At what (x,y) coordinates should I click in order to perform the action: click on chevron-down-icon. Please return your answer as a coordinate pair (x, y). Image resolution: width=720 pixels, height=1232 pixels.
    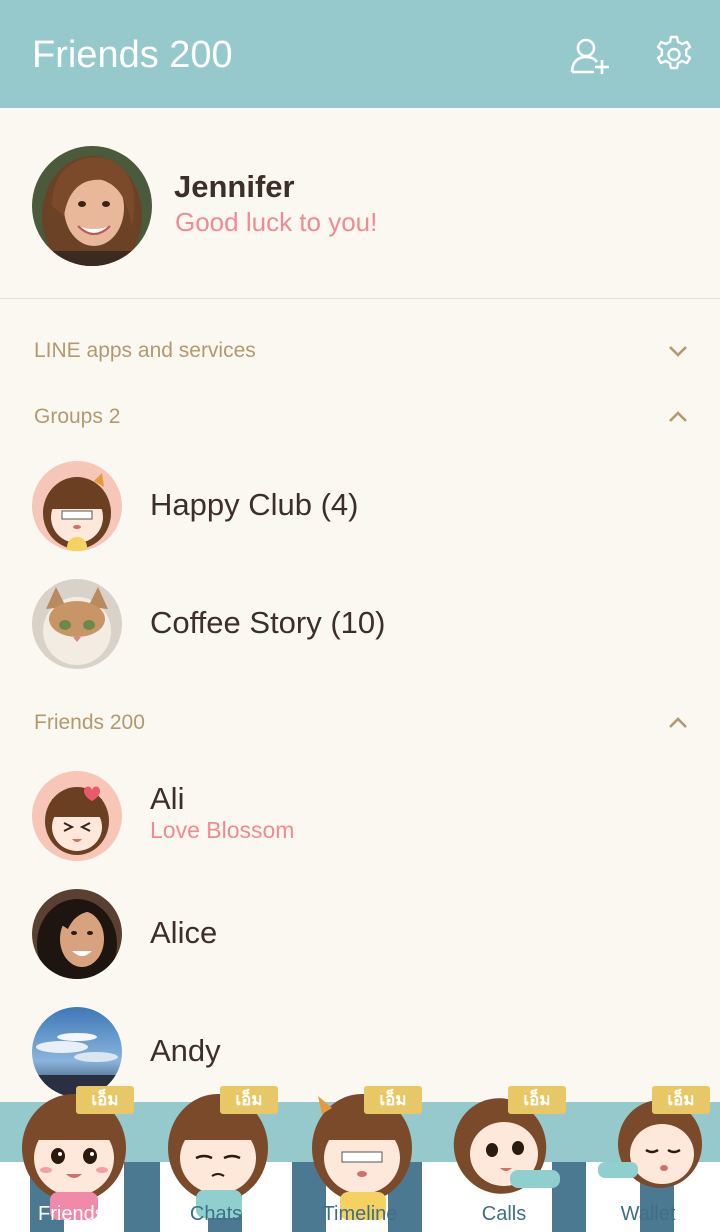
    Looking at the image, I should click on (678, 351).